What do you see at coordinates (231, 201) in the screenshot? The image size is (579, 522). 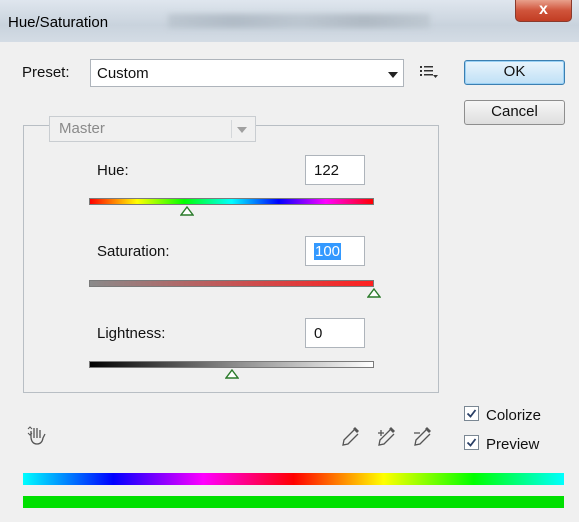 I see `hue-slider-track` at bounding box center [231, 201].